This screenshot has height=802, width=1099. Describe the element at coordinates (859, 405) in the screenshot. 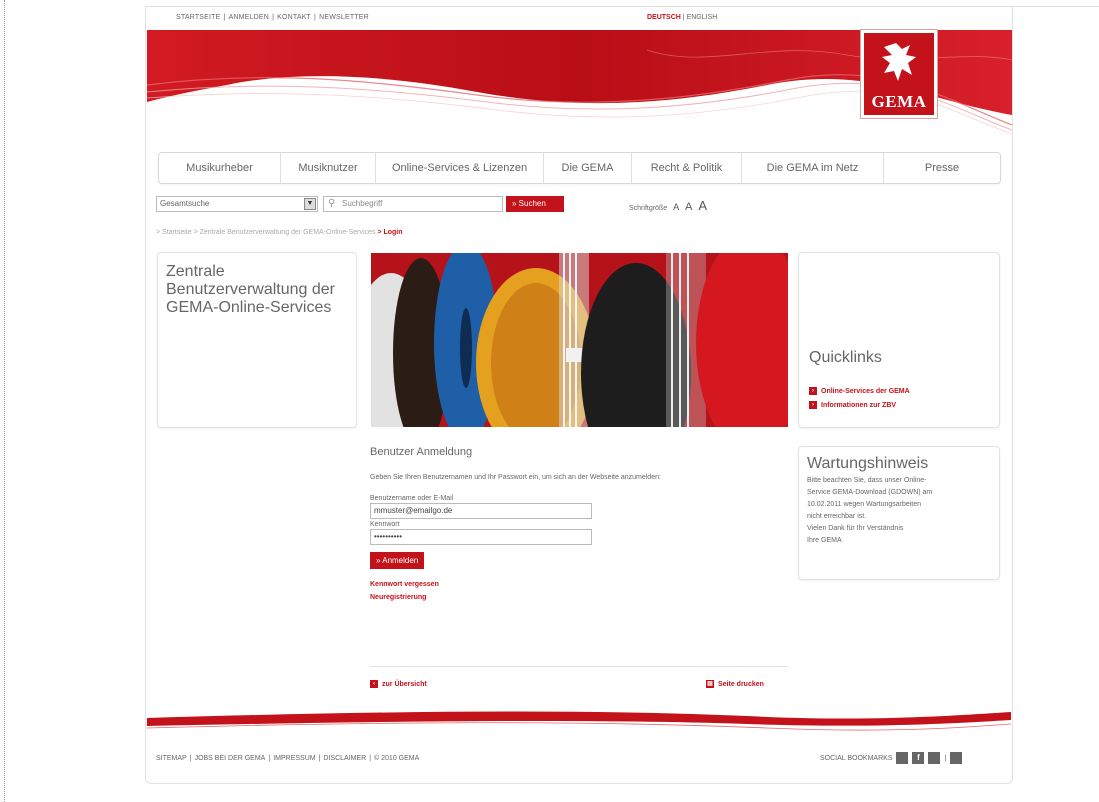

I see `quicklink-label: Informationen zur ZBV` at that location.